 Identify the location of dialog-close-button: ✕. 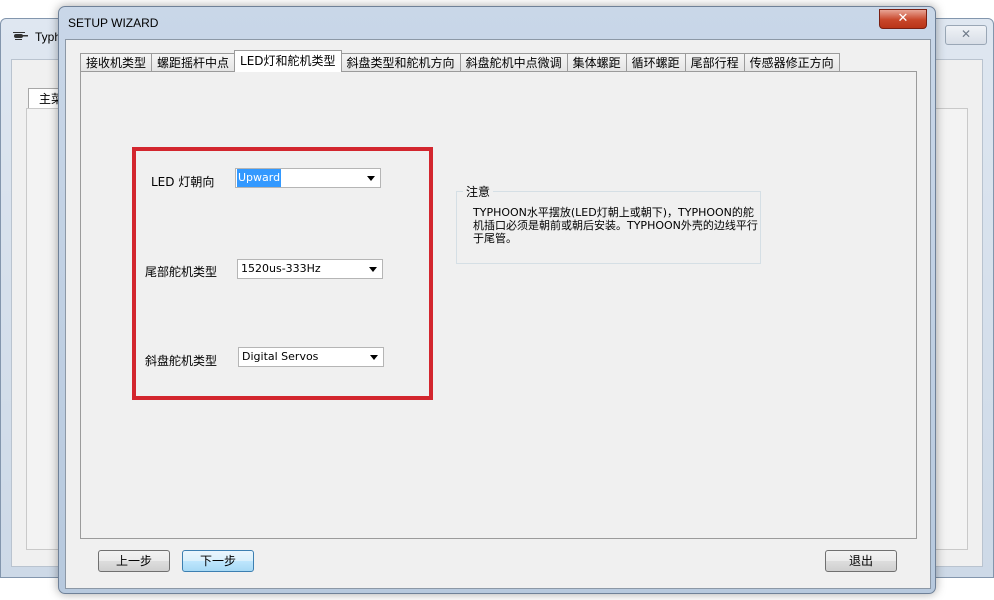
(903, 19).